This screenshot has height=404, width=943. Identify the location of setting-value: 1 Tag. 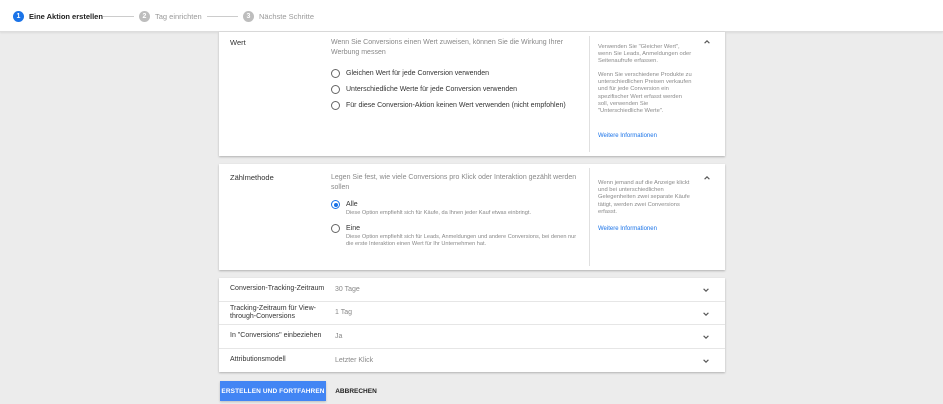
(343, 313).